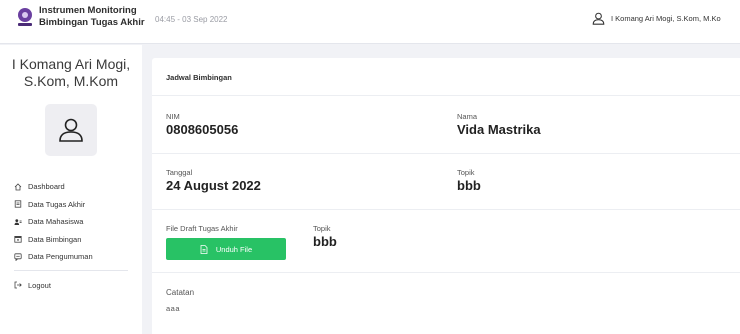 The height and width of the screenshot is (334, 740). What do you see at coordinates (204, 249) in the screenshot?
I see `file-icon` at bounding box center [204, 249].